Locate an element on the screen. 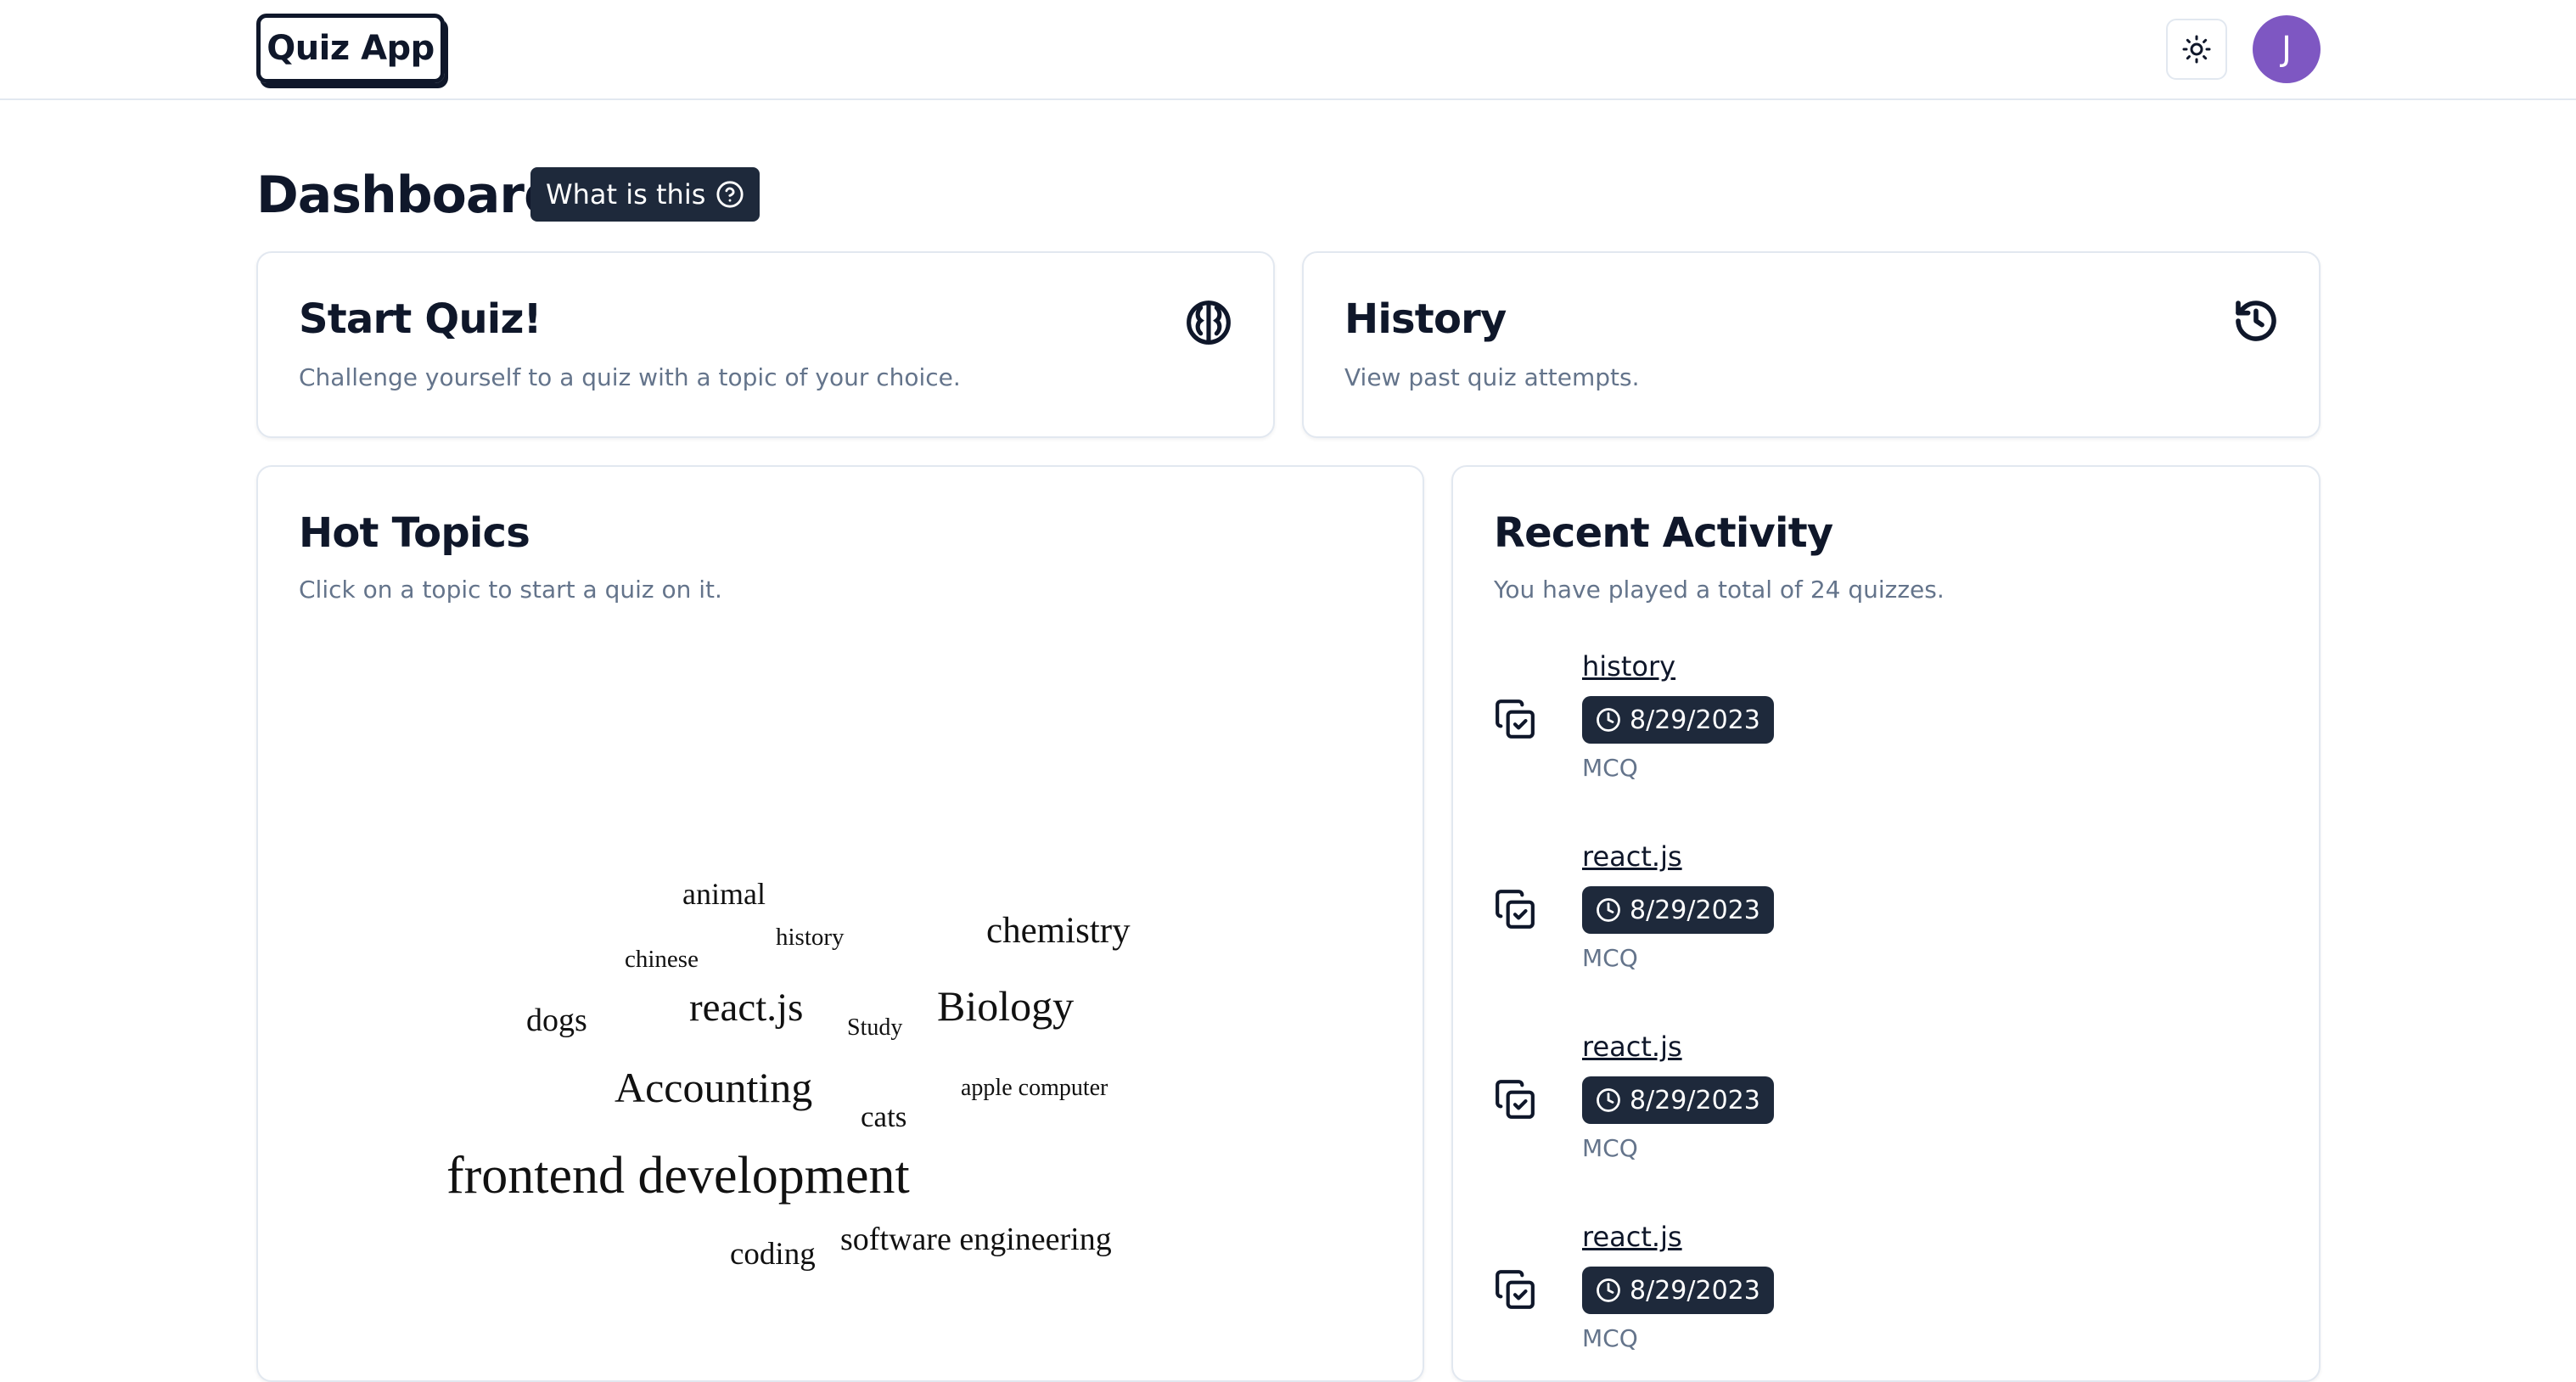  help-button-label: What is this is located at coordinates (626, 194).